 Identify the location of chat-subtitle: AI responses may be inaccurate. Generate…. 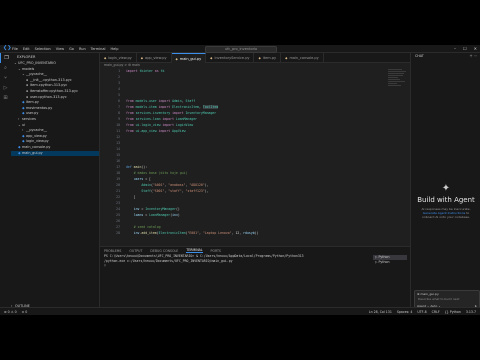
(446, 213).